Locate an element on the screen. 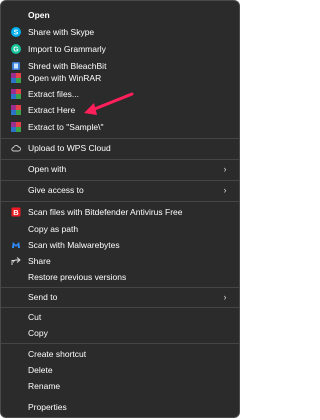  menu-item-label: Properties is located at coordinates (47, 407).